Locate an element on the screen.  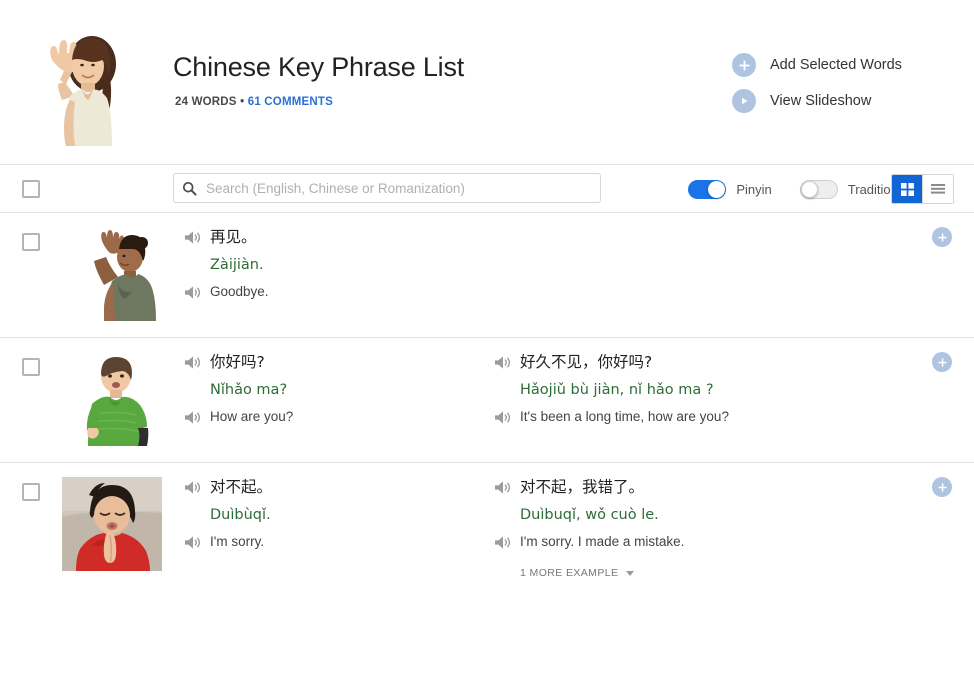
pinyin-text: Duìbuqǐ, wǒ cuò le. is located at coordinates (589, 515).